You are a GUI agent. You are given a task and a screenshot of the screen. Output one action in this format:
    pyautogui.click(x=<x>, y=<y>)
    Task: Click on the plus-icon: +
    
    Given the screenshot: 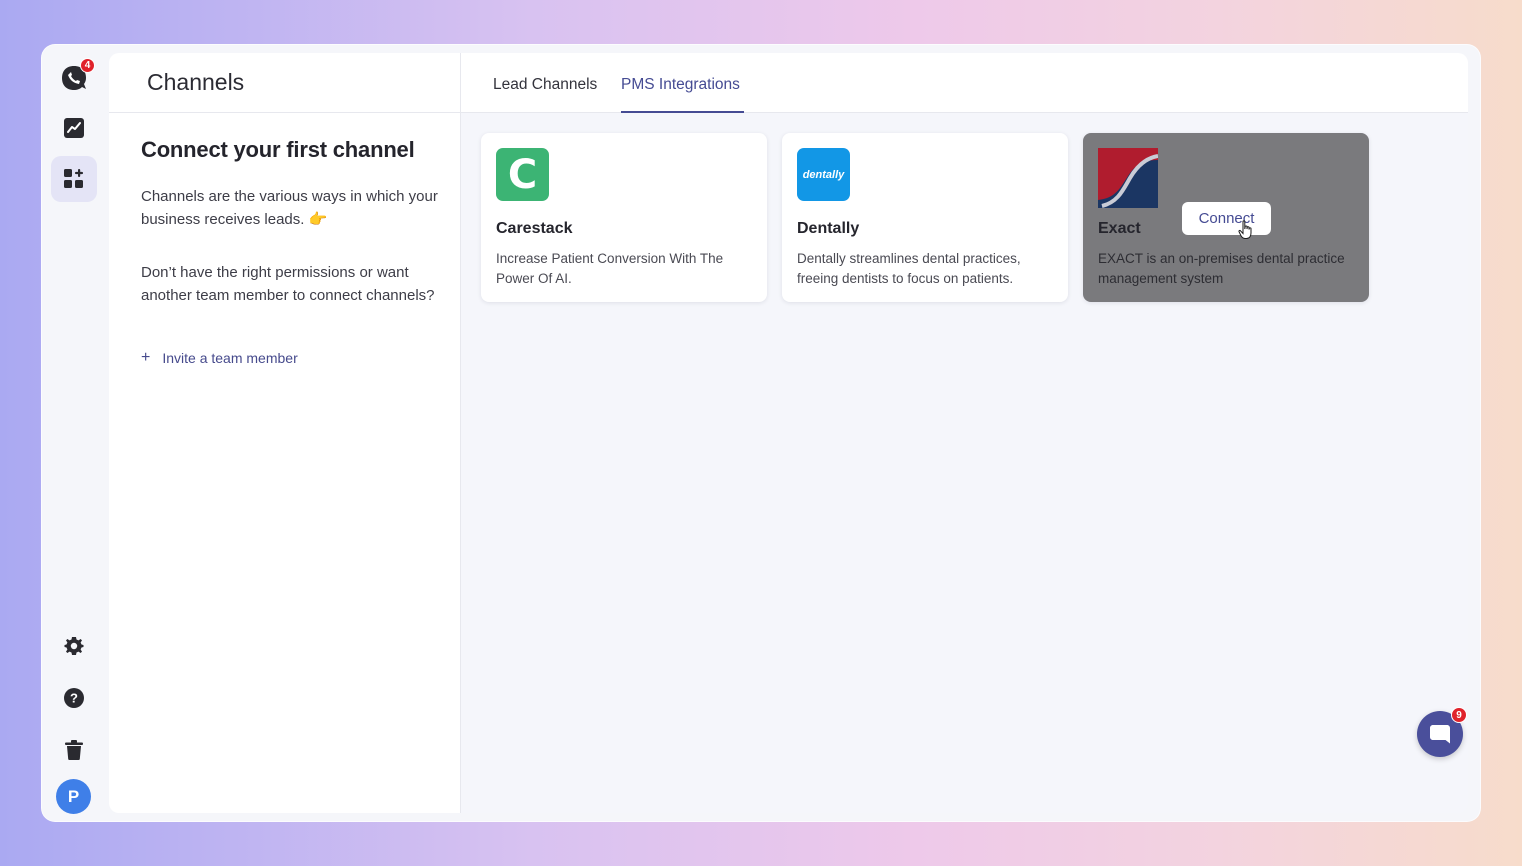 What is the action you would take?
    pyautogui.click(x=146, y=357)
    